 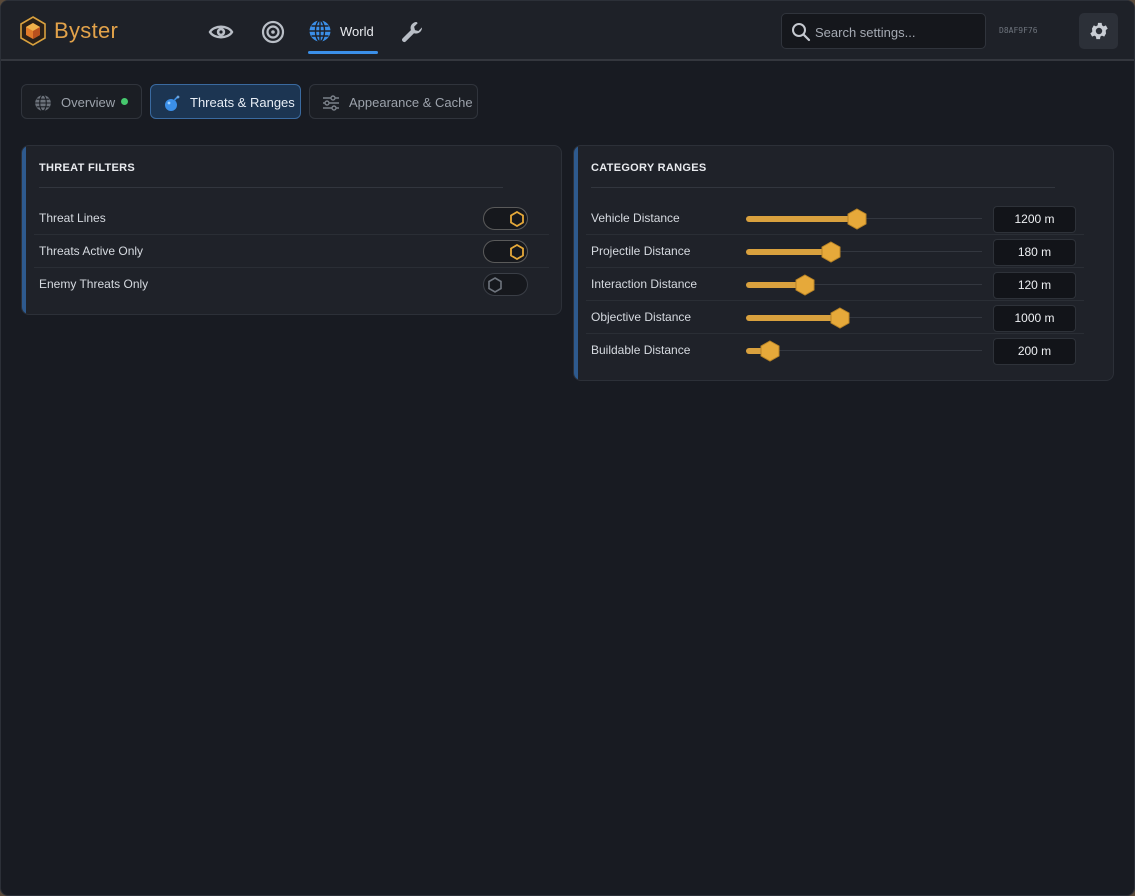 I want to click on range-row: Buildable Distance 200 m, so click(x=835, y=350).